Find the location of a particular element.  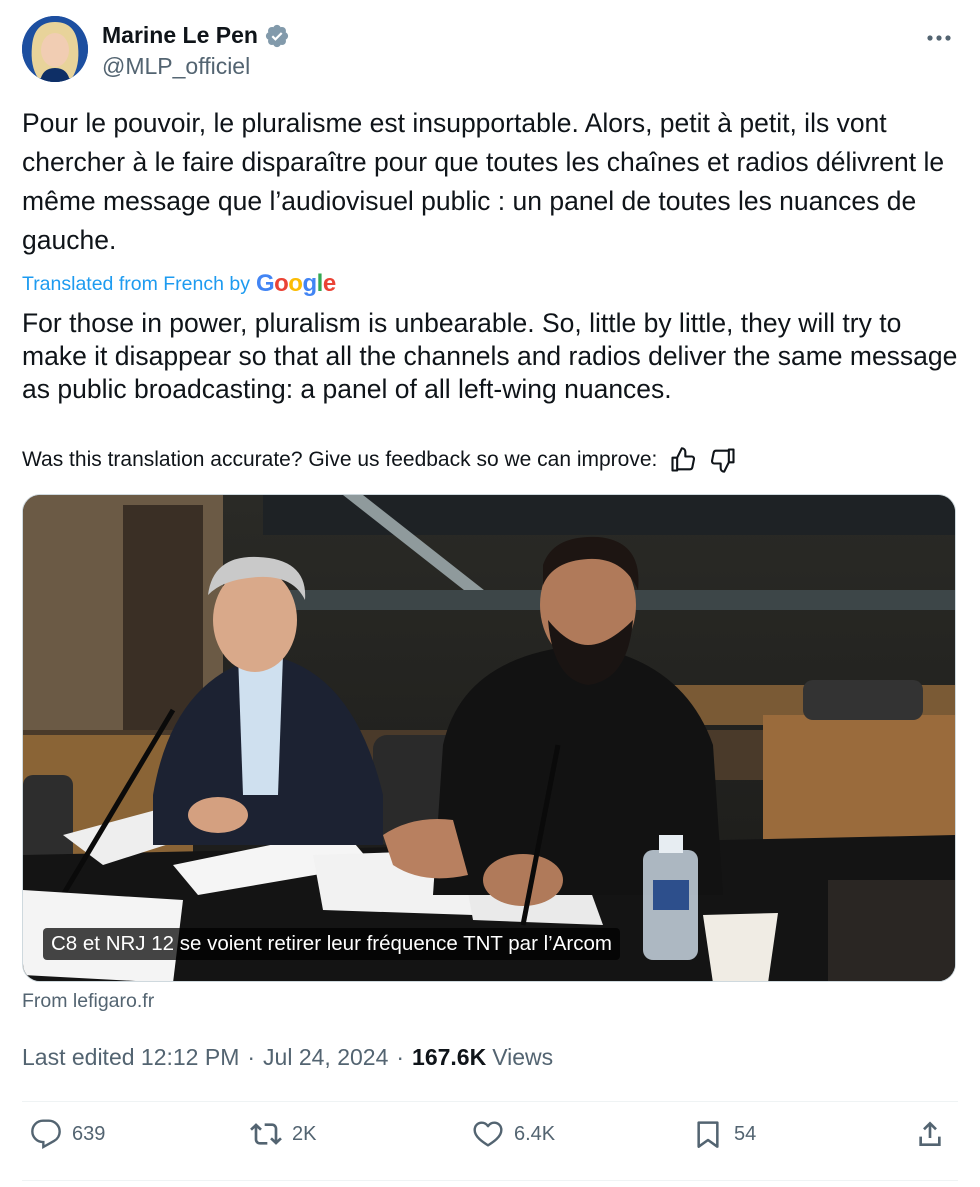

action-bar: 639 2K 6.4K 54 is located at coordinates (490, 1141).